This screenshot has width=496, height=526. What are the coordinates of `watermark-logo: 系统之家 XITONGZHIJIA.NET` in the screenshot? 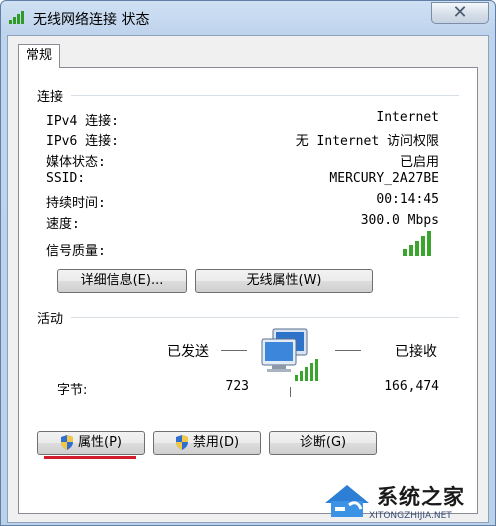 It's located at (407, 500).